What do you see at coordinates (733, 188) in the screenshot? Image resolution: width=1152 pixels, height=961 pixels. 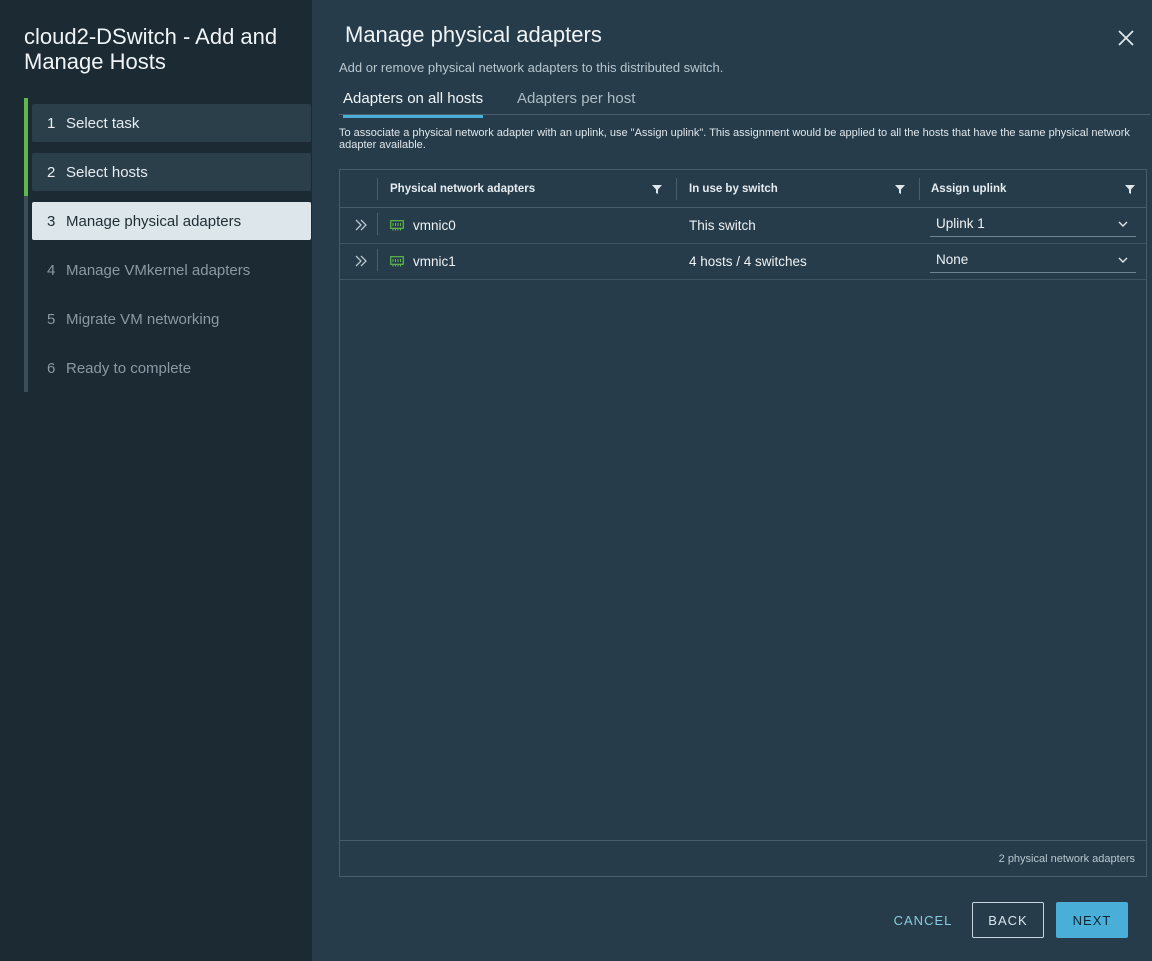 I see `column-header-in-use-by-switch: In use by switch` at bounding box center [733, 188].